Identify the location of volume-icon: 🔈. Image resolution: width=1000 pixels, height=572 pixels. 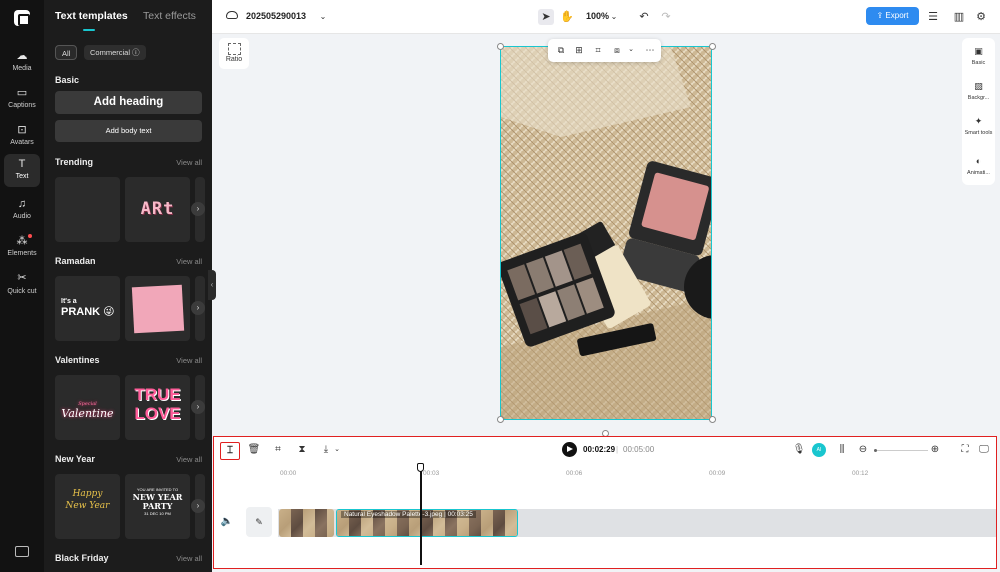
(227, 522).